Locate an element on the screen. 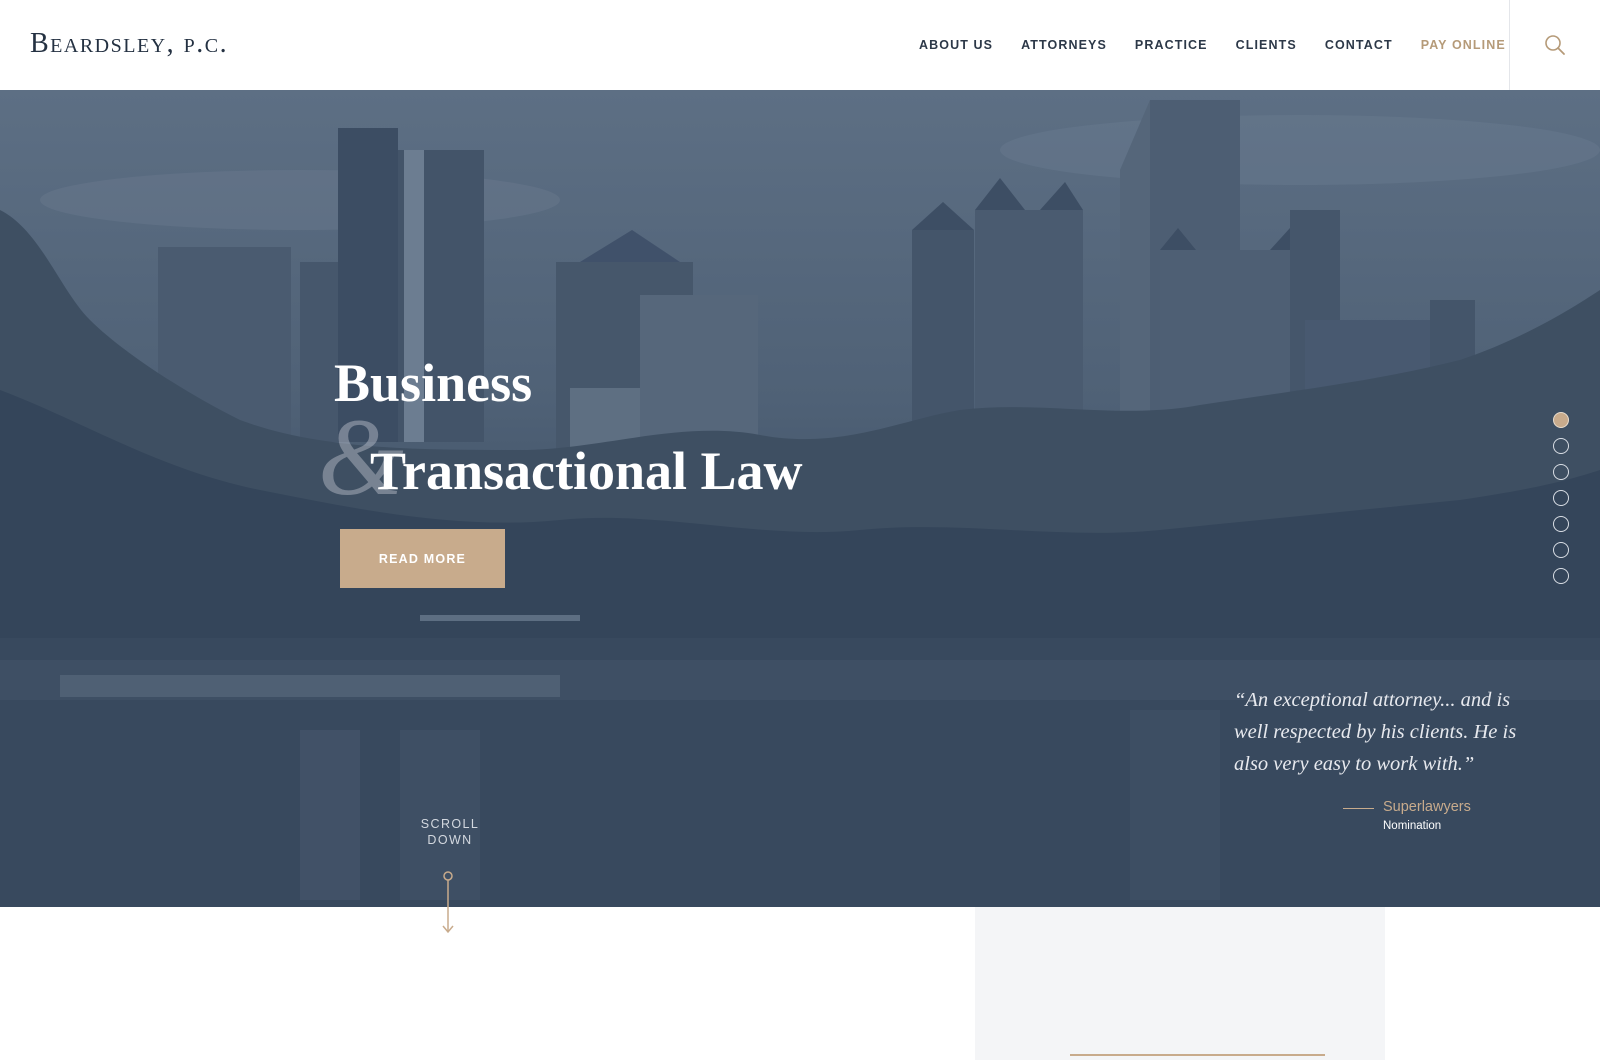 This screenshot has width=1600, height=1060. attribution-divider is located at coordinates (1358, 808).